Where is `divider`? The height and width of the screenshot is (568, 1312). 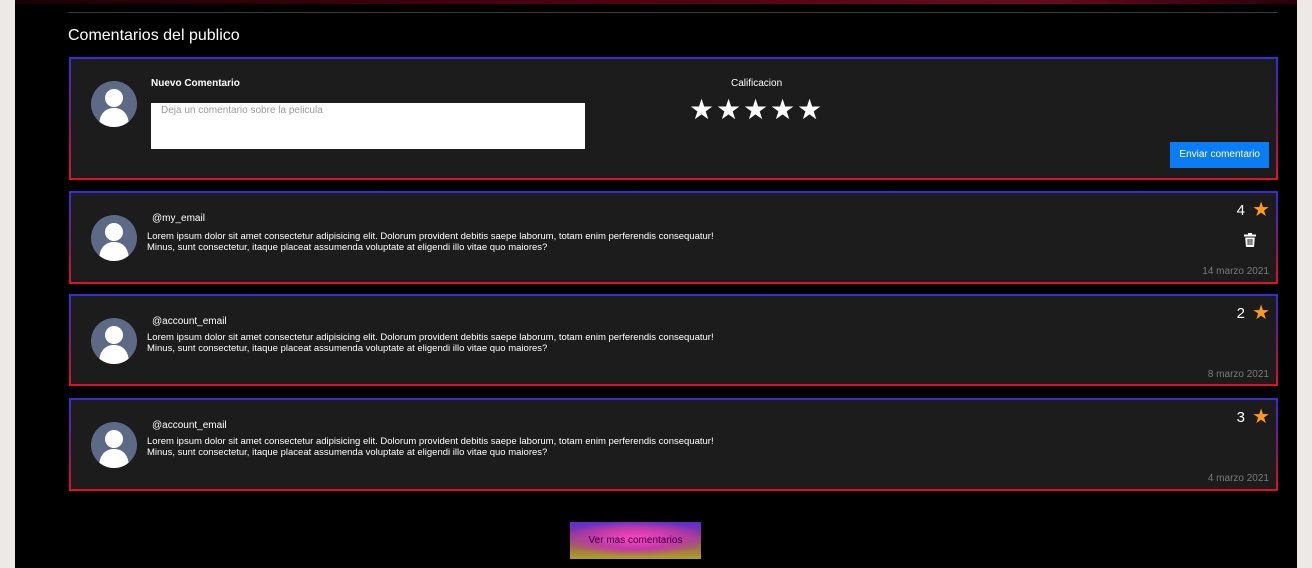
divider is located at coordinates (673, 12).